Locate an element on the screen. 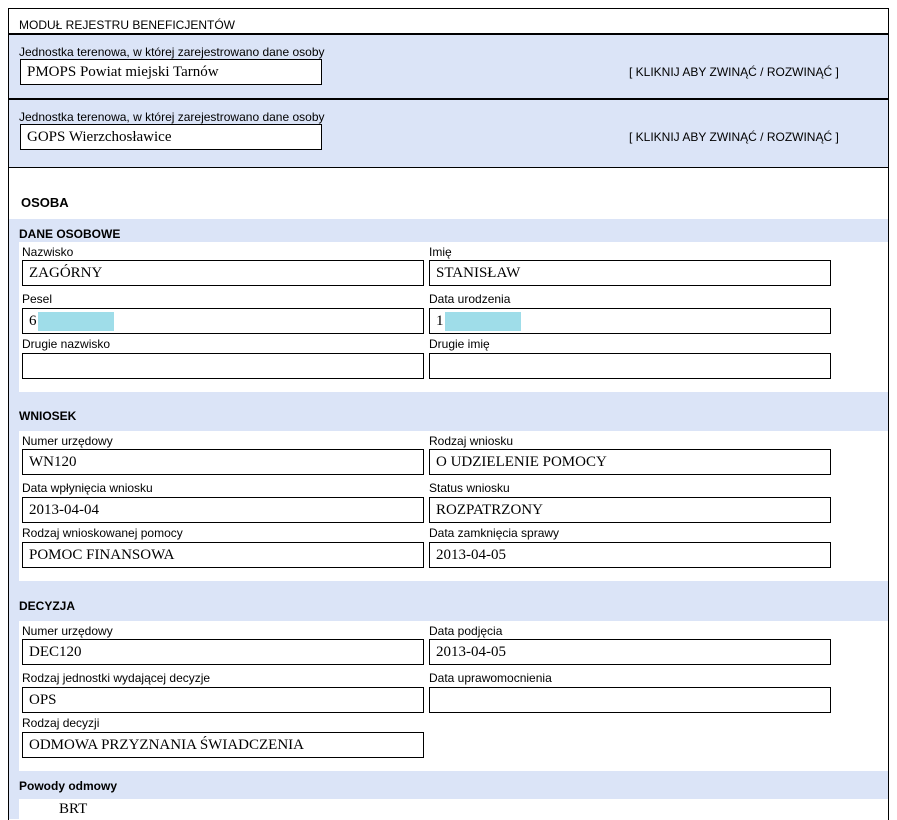  section-header-application: WNIOSEK is located at coordinates (448, 411).